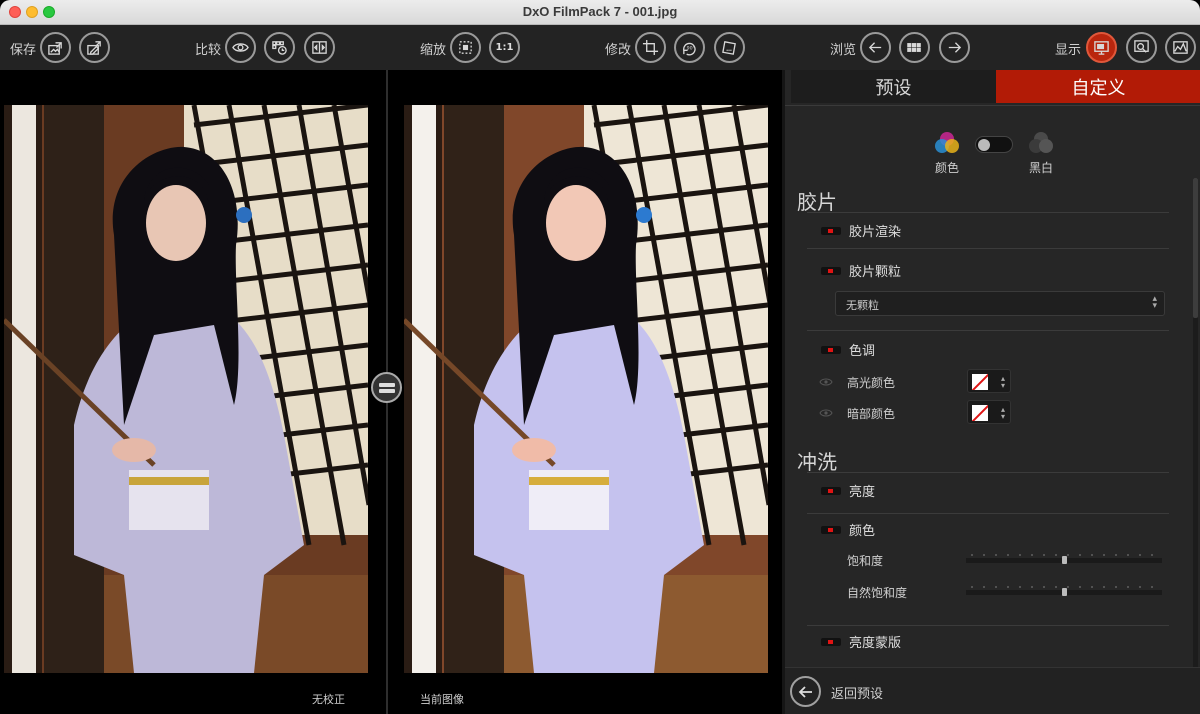 This screenshot has height=714, width=1200. Describe the element at coordinates (1154, 302) in the screenshot. I see `select-arrows-icon: ▴ ▾` at that location.